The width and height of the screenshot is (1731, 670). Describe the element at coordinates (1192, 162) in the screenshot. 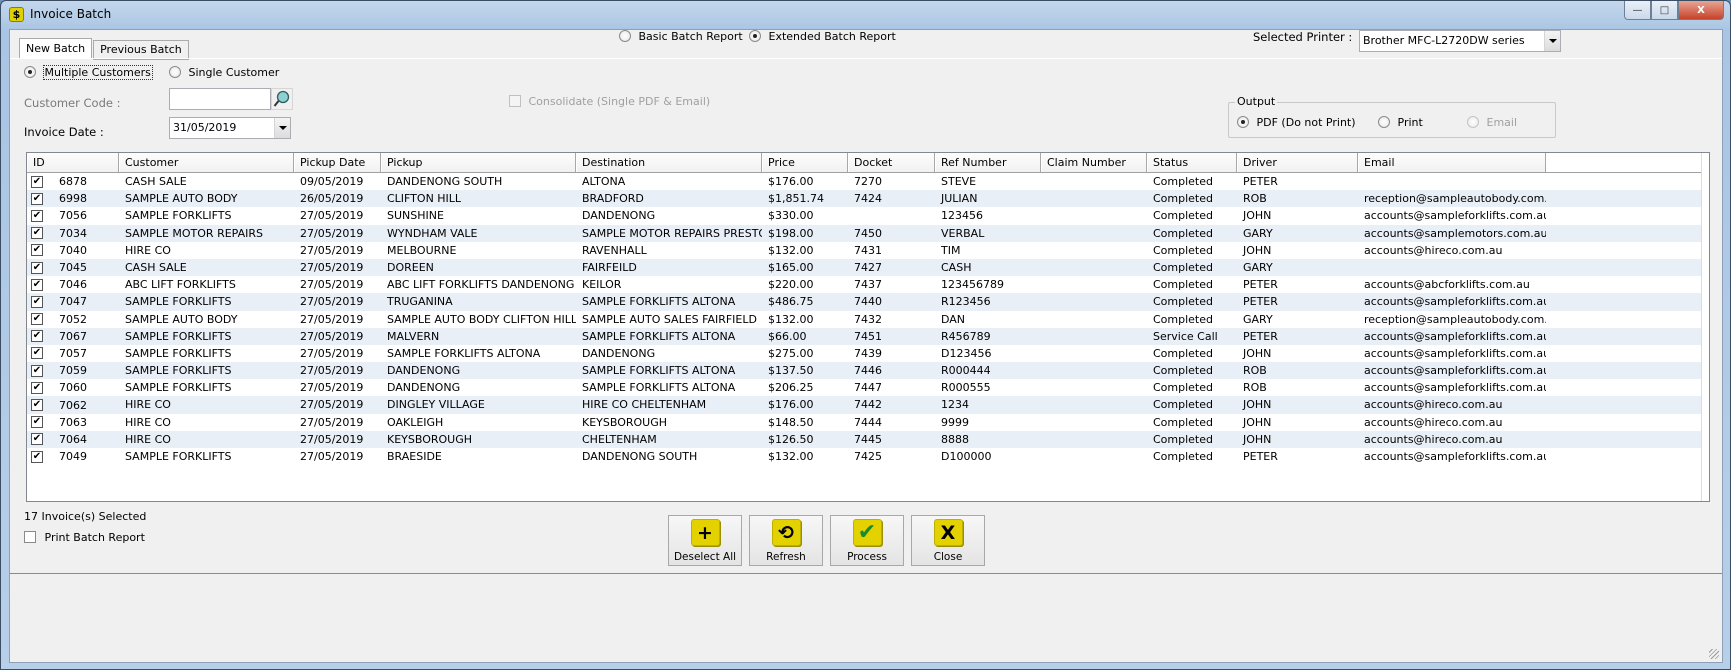

I see `column-header-status: Status` at that location.